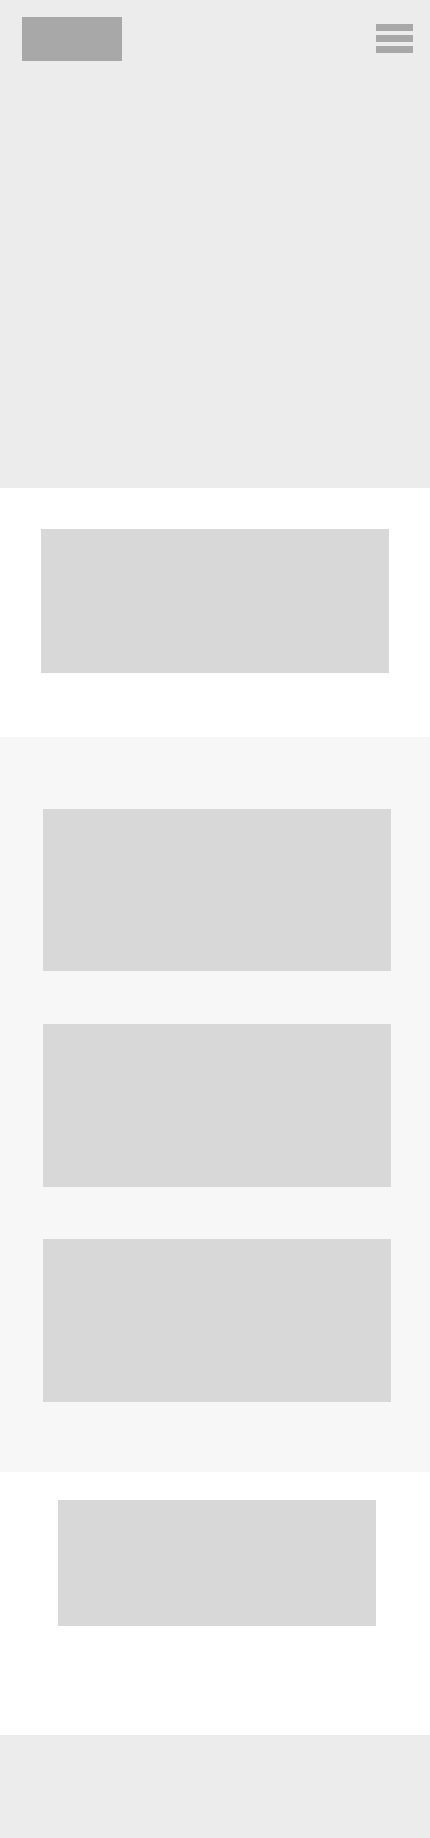 This screenshot has width=430, height=1838. I want to click on intro-image-placeholder, so click(215, 601).